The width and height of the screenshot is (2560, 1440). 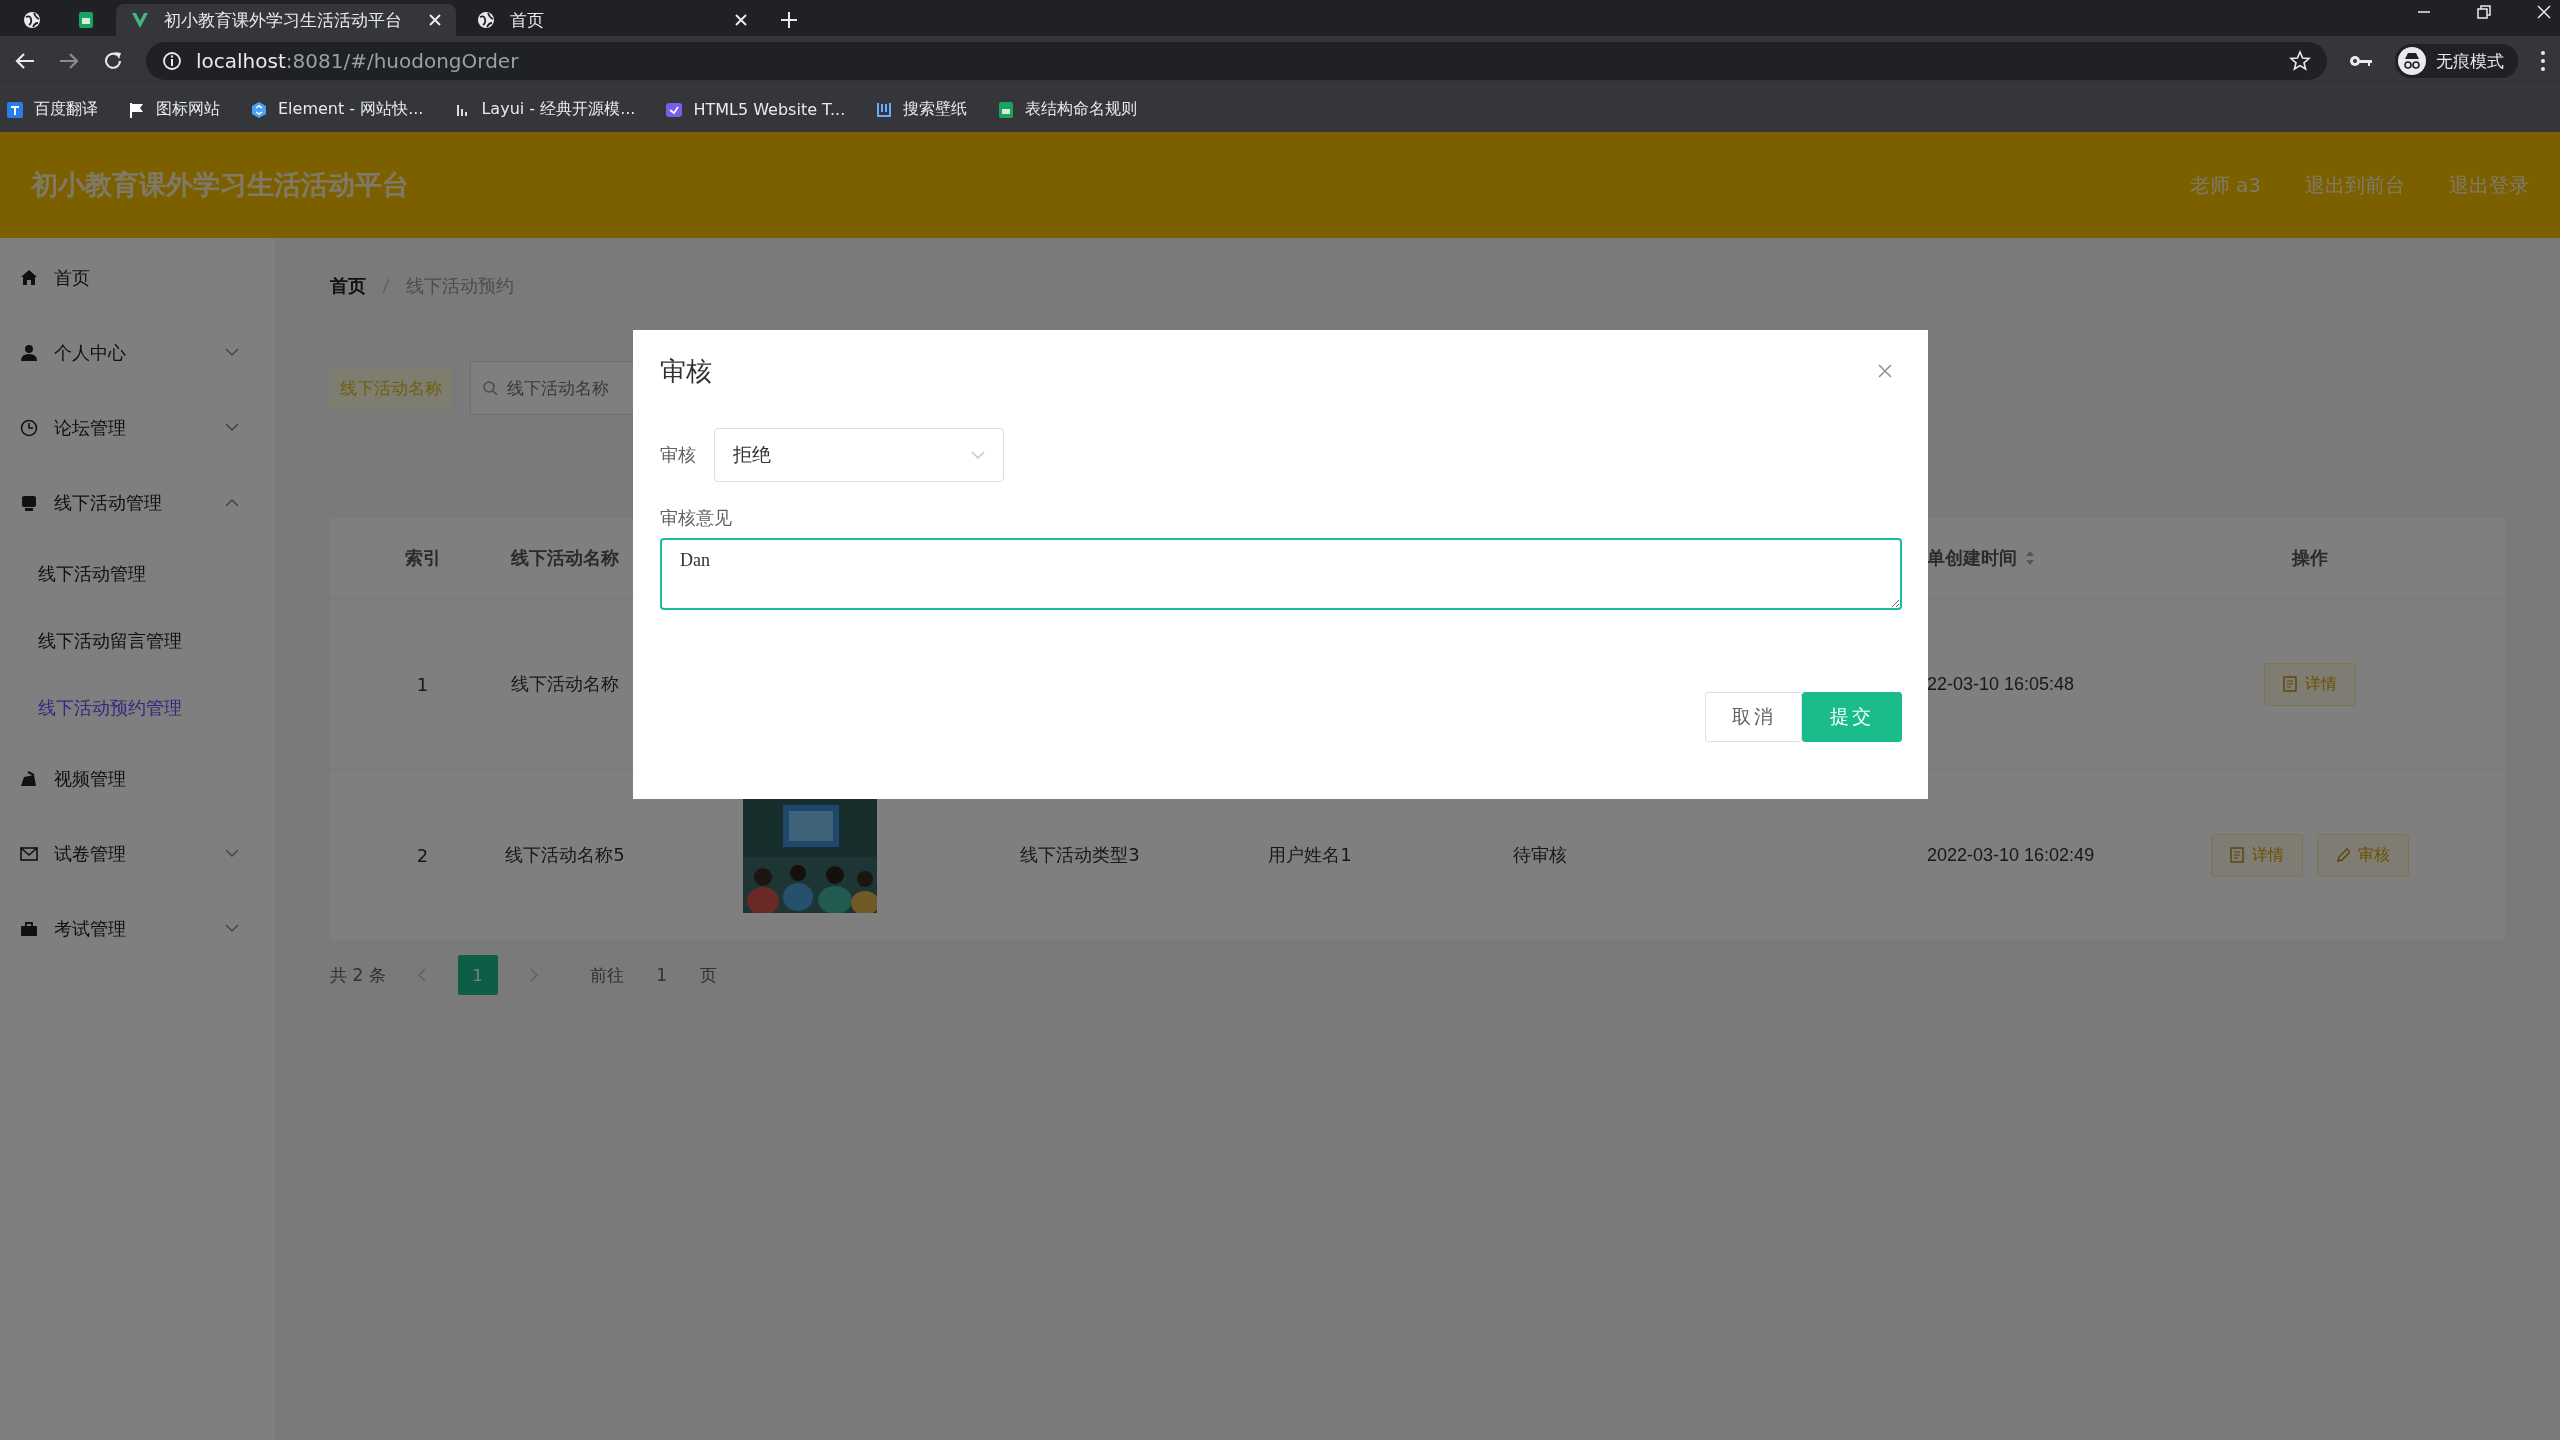 What do you see at coordinates (2300, 61) in the screenshot?
I see `star-icon` at bounding box center [2300, 61].